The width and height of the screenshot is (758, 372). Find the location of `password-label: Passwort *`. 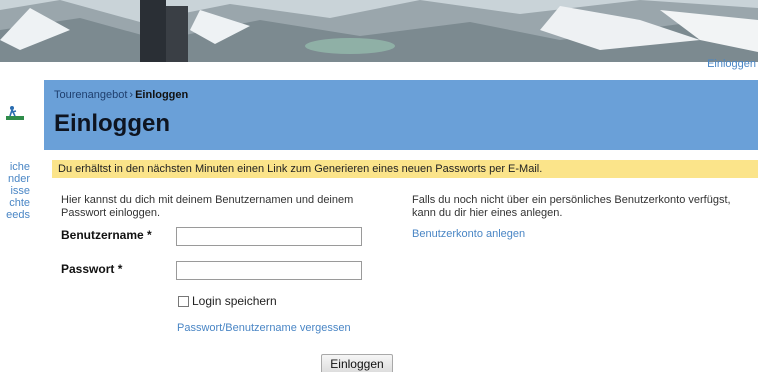

password-label: Passwort * is located at coordinates (92, 269).